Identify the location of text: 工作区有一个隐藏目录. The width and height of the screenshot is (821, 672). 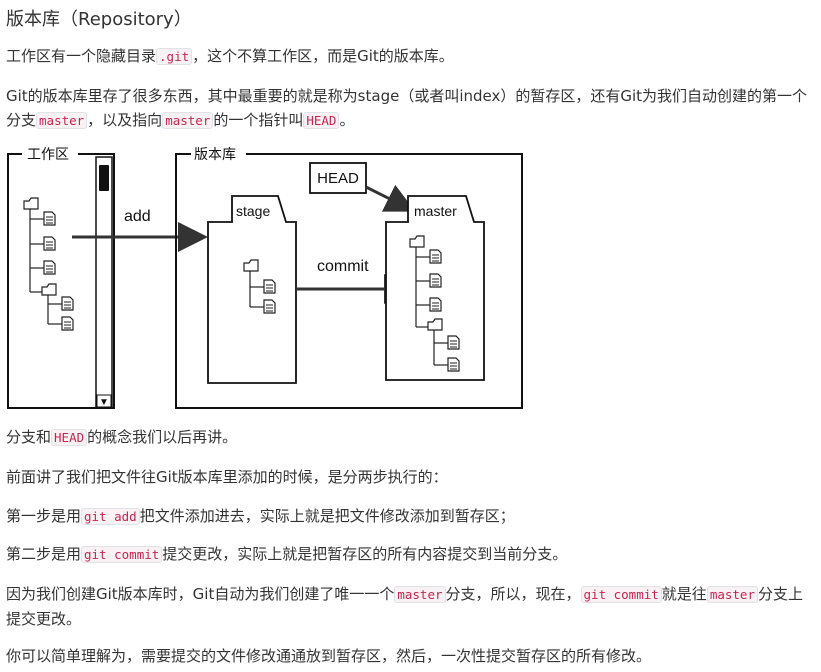
(81, 56).